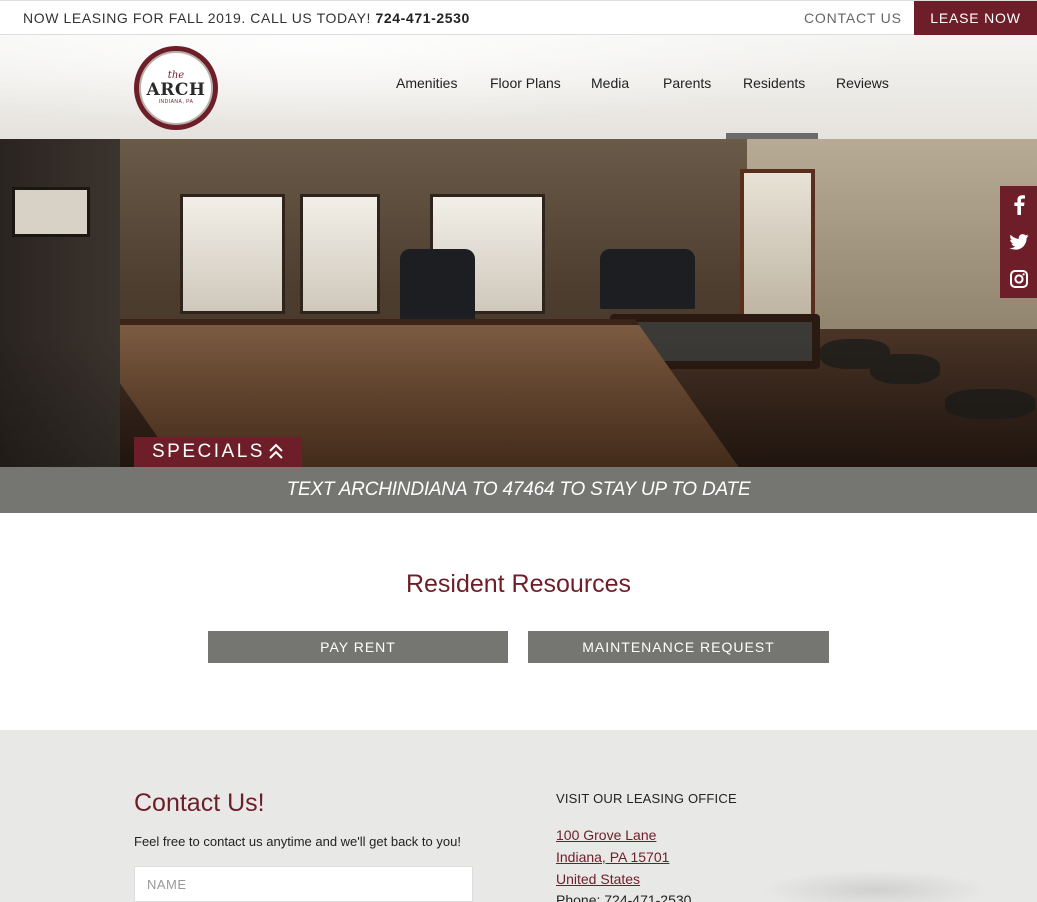  Describe the element at coordinates (975, 18) in the screenshot. I see `lease-now-button: LEASE NOW` at that location.